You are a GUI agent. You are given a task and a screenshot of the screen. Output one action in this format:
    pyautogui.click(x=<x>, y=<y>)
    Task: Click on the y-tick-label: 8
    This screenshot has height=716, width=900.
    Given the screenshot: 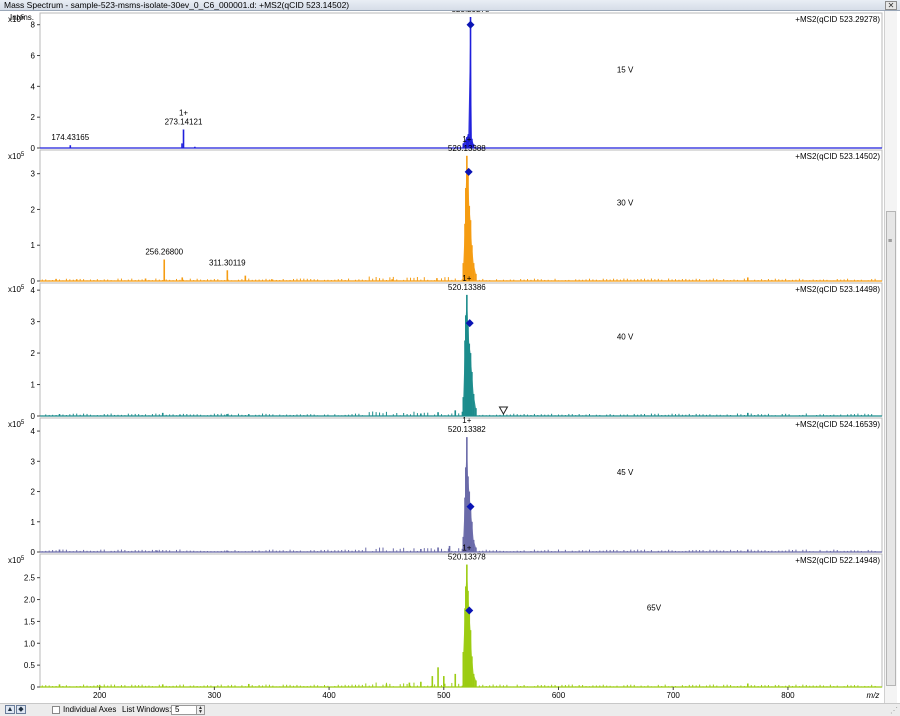 What is the action you would take?
    pyautogui.click(x=33, y=25)
    